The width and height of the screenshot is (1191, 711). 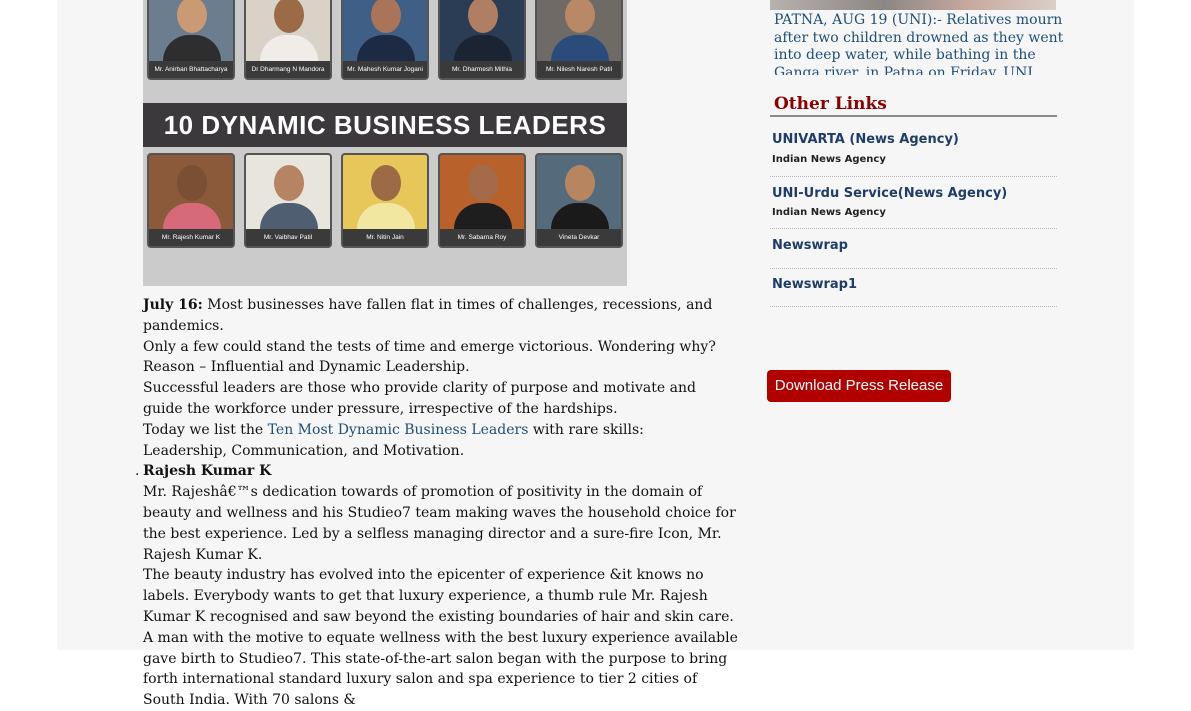 I want to click on leader-caption: Mr. Vaibhav Patil, so click(x=288, y=237).